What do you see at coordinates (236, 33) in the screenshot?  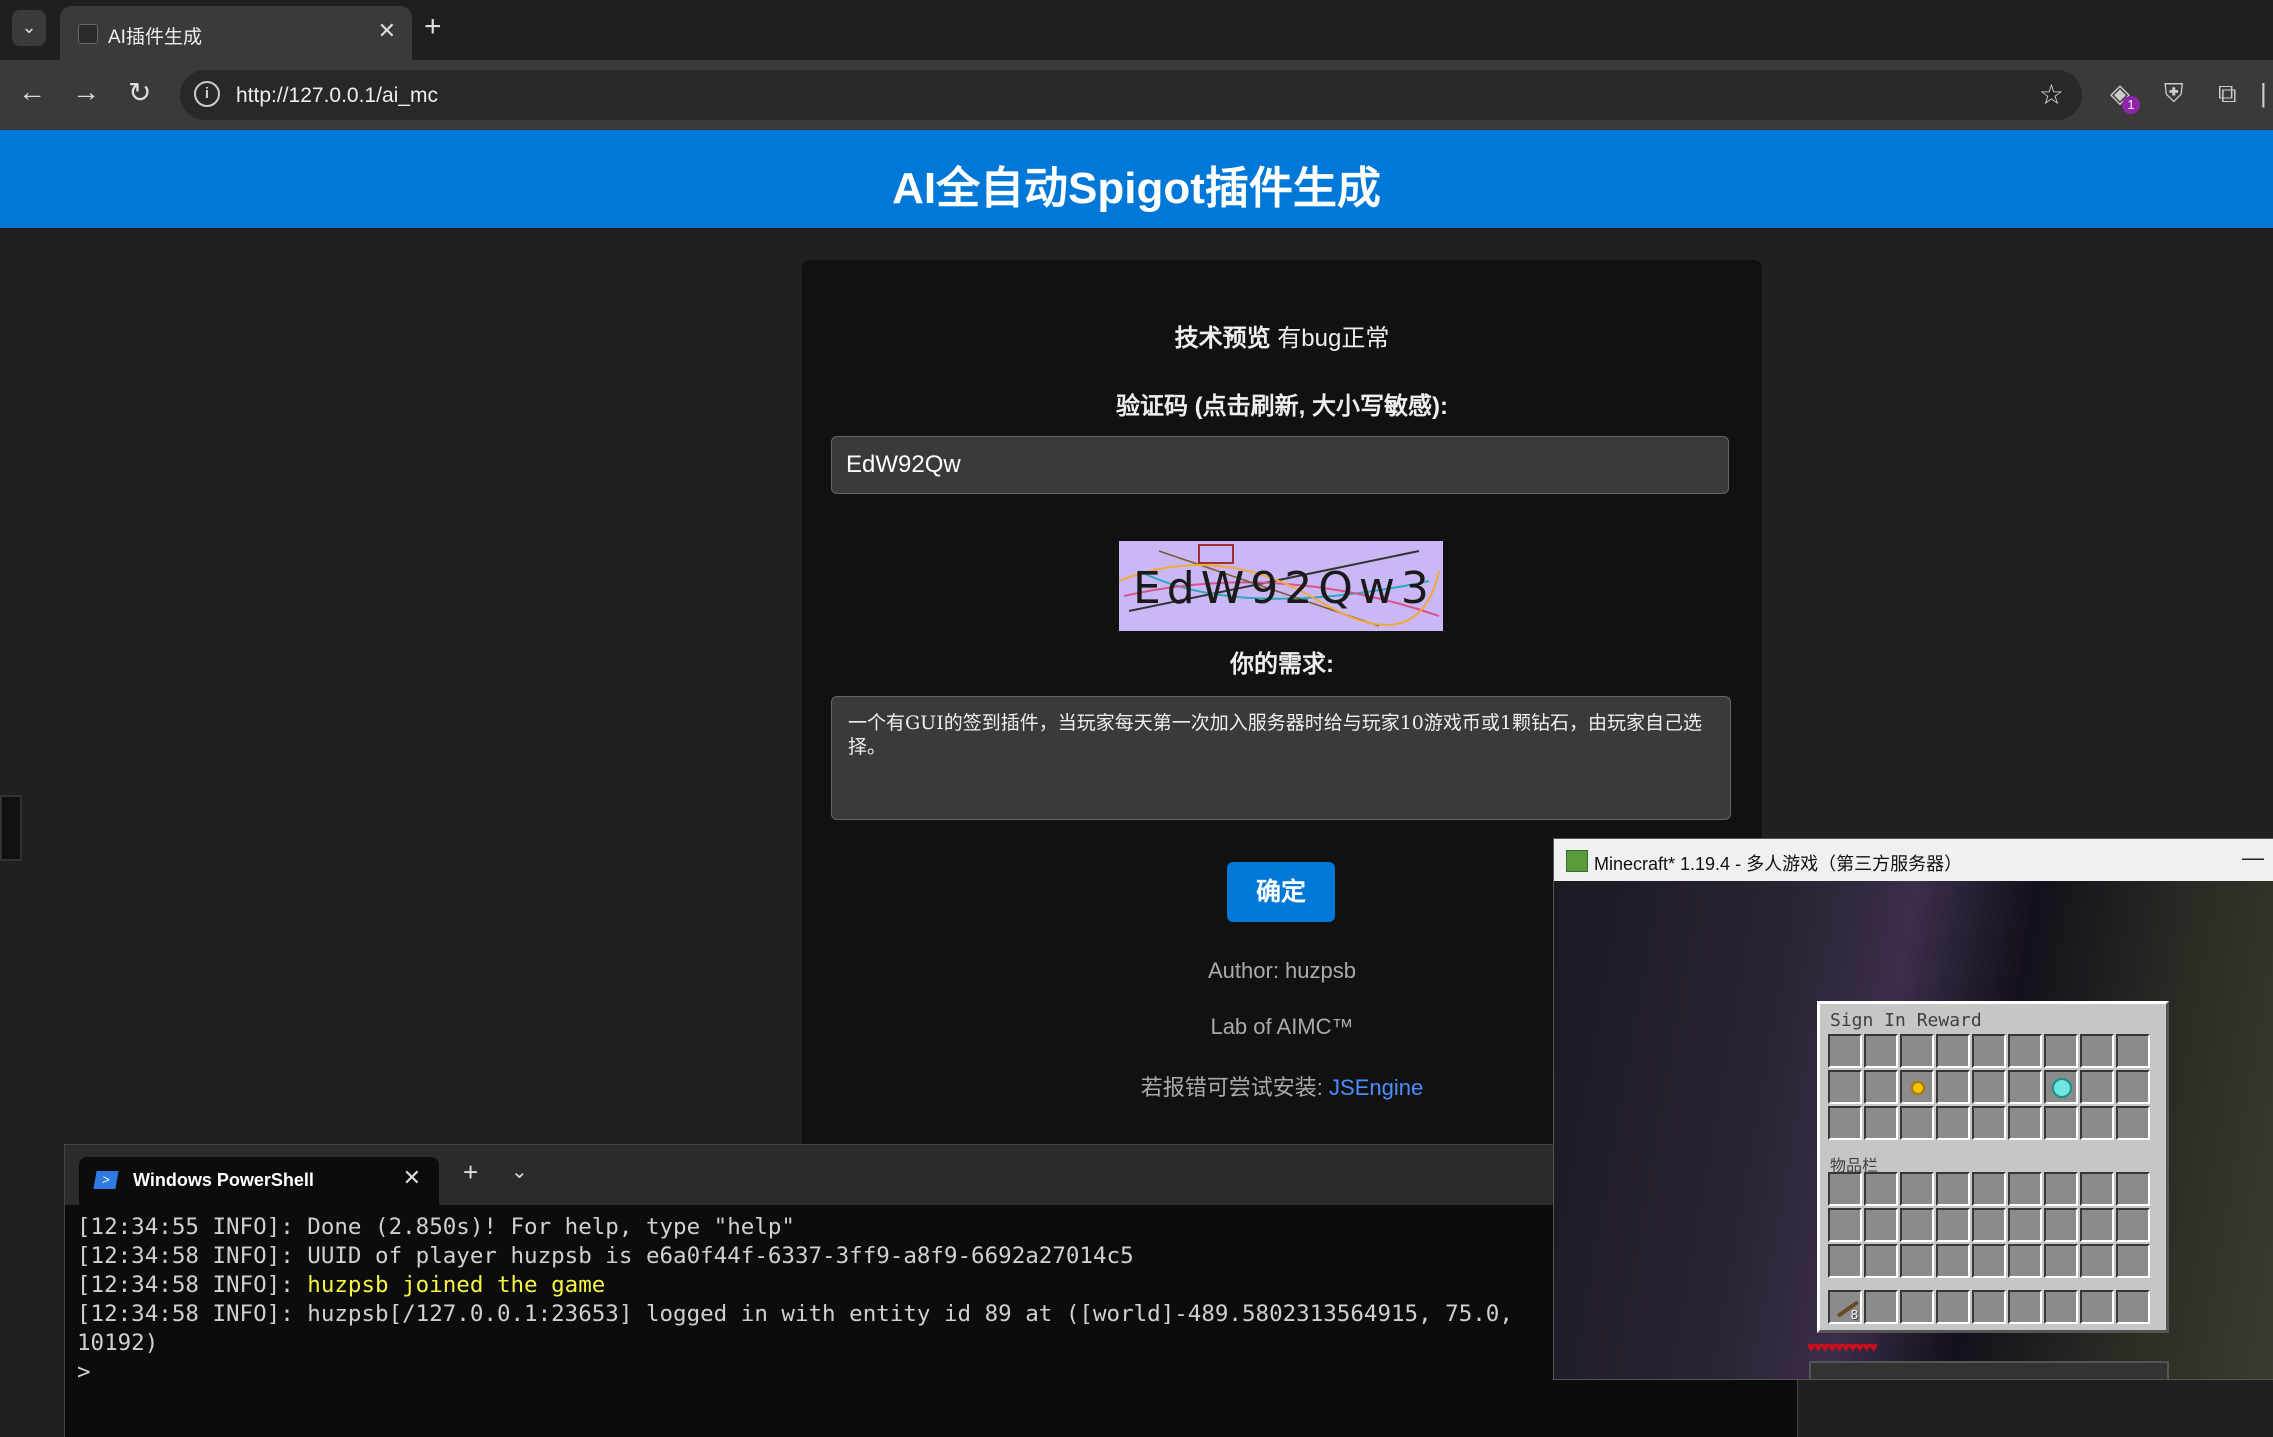 I see `browser-tab: AI插件生成 ✕` at bounding box center [236, 33].